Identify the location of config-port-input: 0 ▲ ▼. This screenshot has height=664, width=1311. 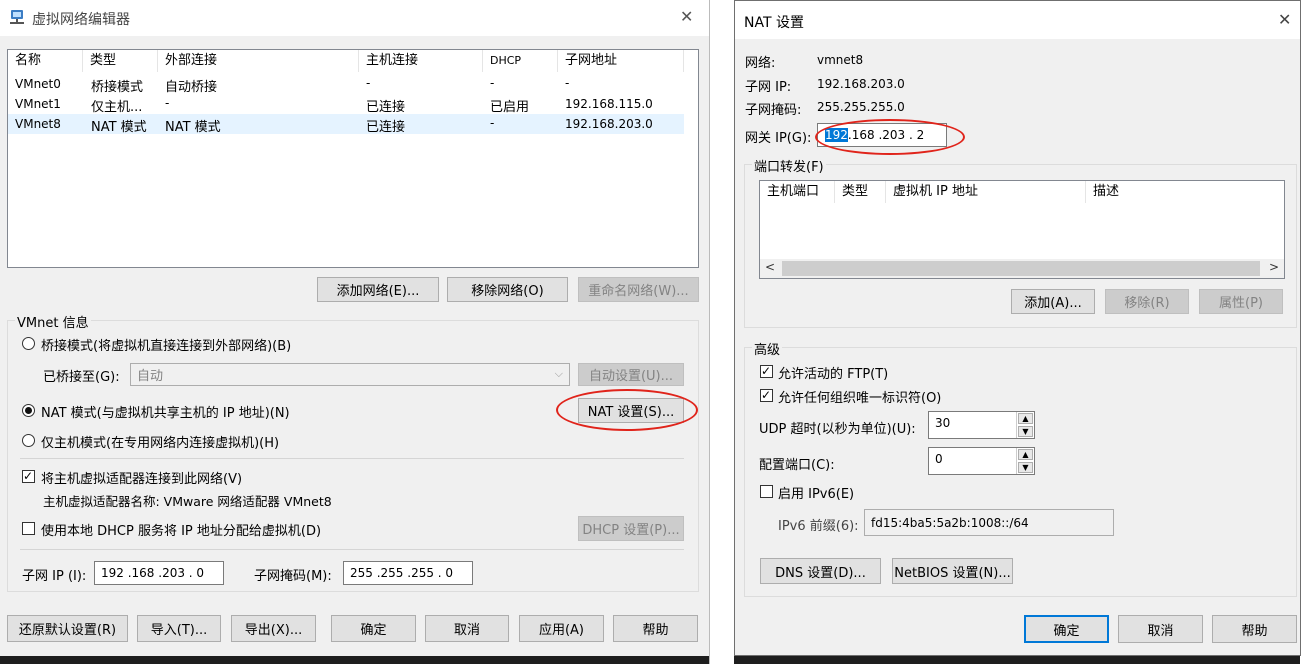
(981, 461).